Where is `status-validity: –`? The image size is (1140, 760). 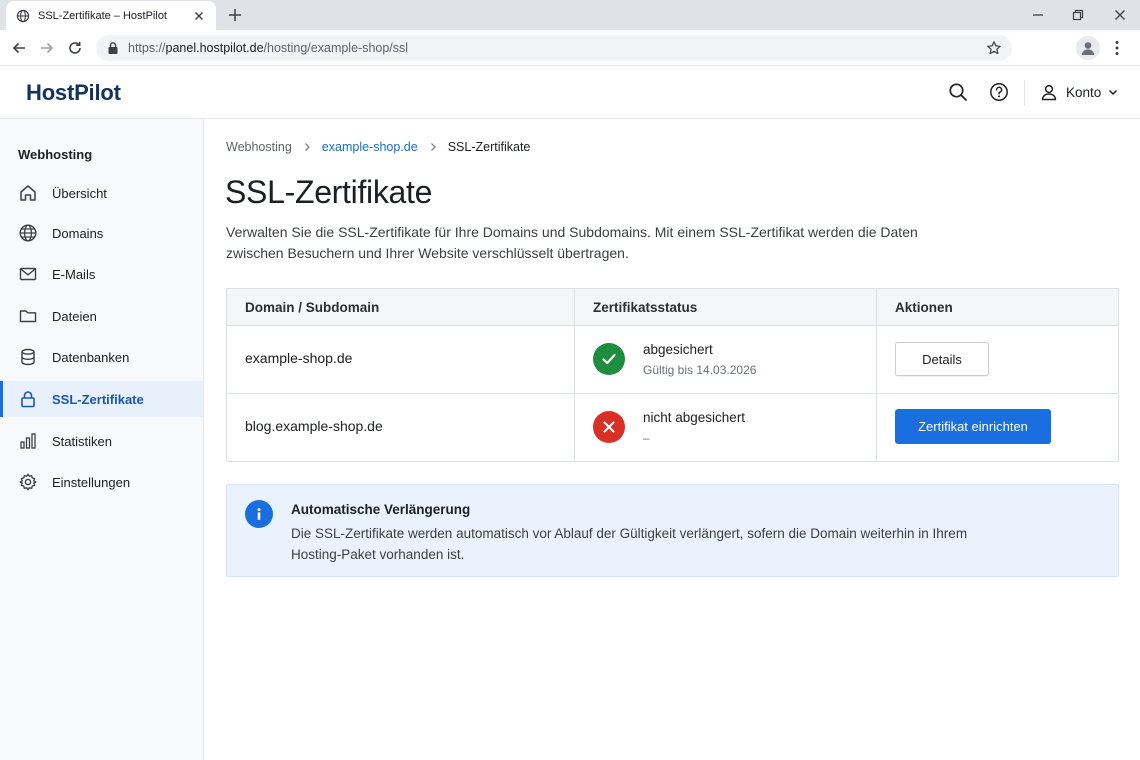 status-validity: – is located at coordinates (646, 438).